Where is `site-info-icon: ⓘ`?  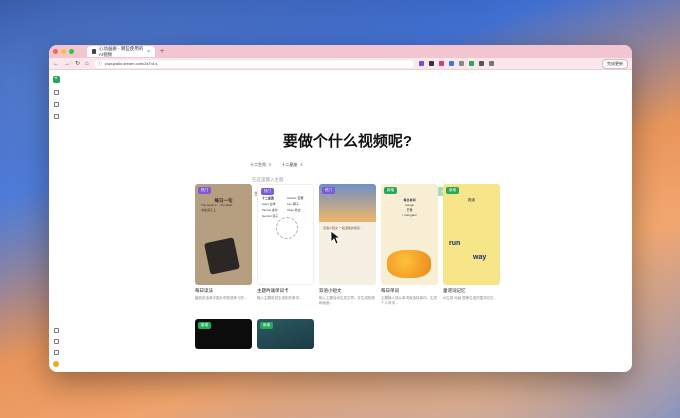 site-info-icon: ⓘ is located at coordinates (100, 64).